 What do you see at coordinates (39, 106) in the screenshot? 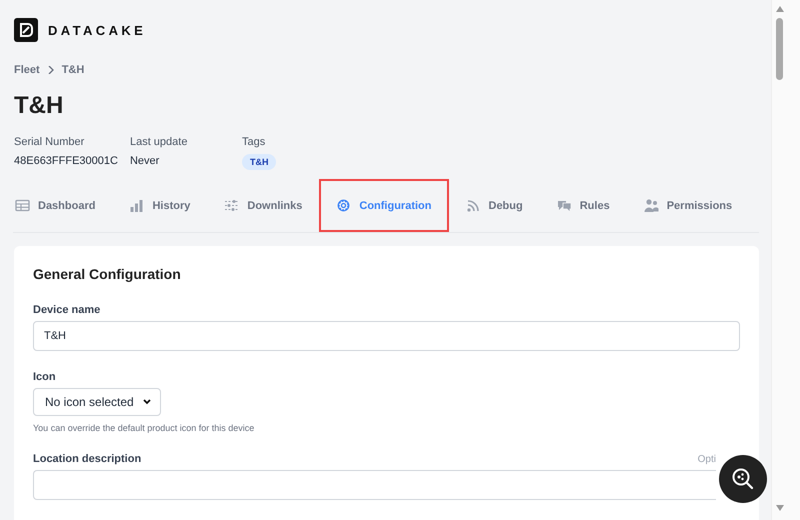
I see `page-title: T&H` at bounding box center [39, 106].